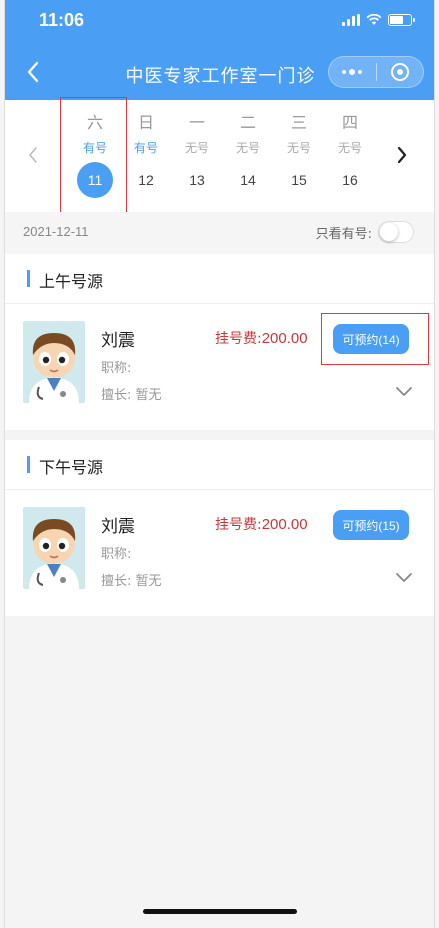 The height and width of the screenshot is (928, 439). What do you see at coordinates (343, 234) in the screenshot?
I see `only-available-label: 只看有号:` at bounding box center [343, 234].